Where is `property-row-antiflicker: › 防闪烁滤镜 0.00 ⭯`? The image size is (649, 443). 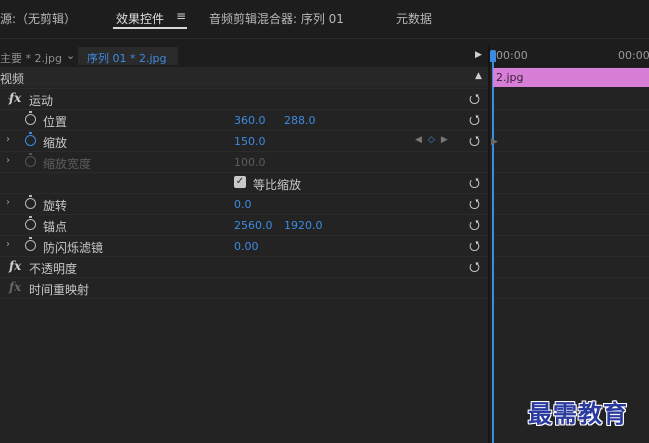 property-row-antiflicker: › 防闪烁滤镜 0.00 ⭯ is located at coordinates (244, 245).